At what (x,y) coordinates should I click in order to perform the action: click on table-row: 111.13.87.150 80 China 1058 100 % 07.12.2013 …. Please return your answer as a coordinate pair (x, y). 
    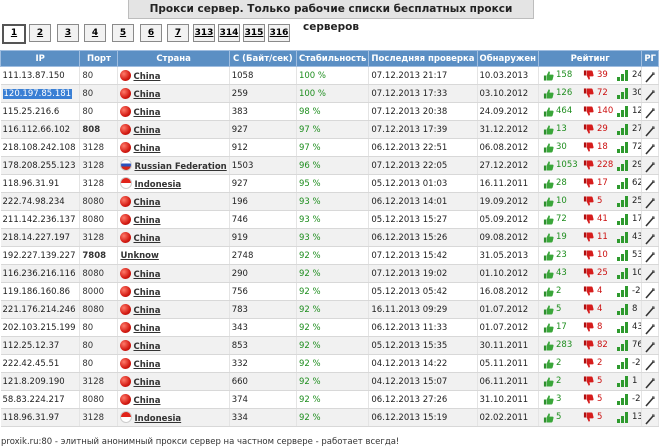
    Looking at the image, I should click on (329, 75).